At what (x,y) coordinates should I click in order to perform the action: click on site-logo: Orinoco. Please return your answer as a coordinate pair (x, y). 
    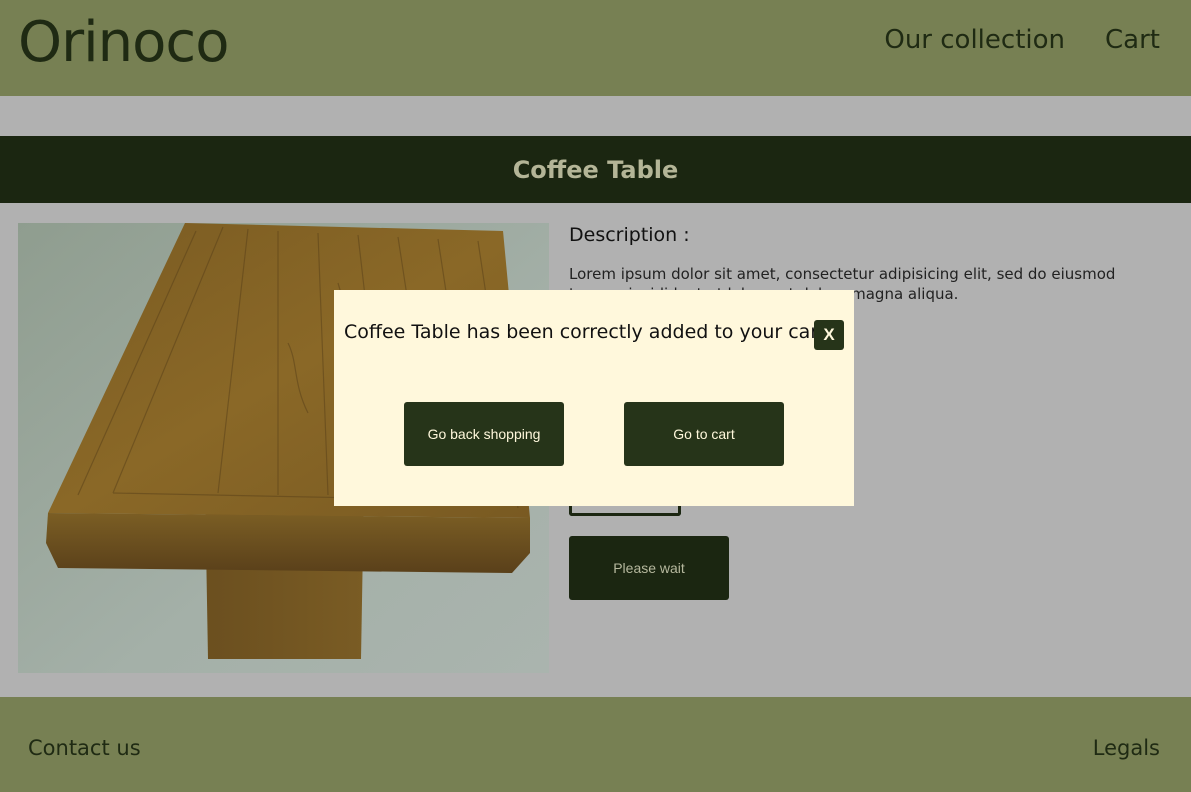
    Looking at the image, I should click on (123, 43).